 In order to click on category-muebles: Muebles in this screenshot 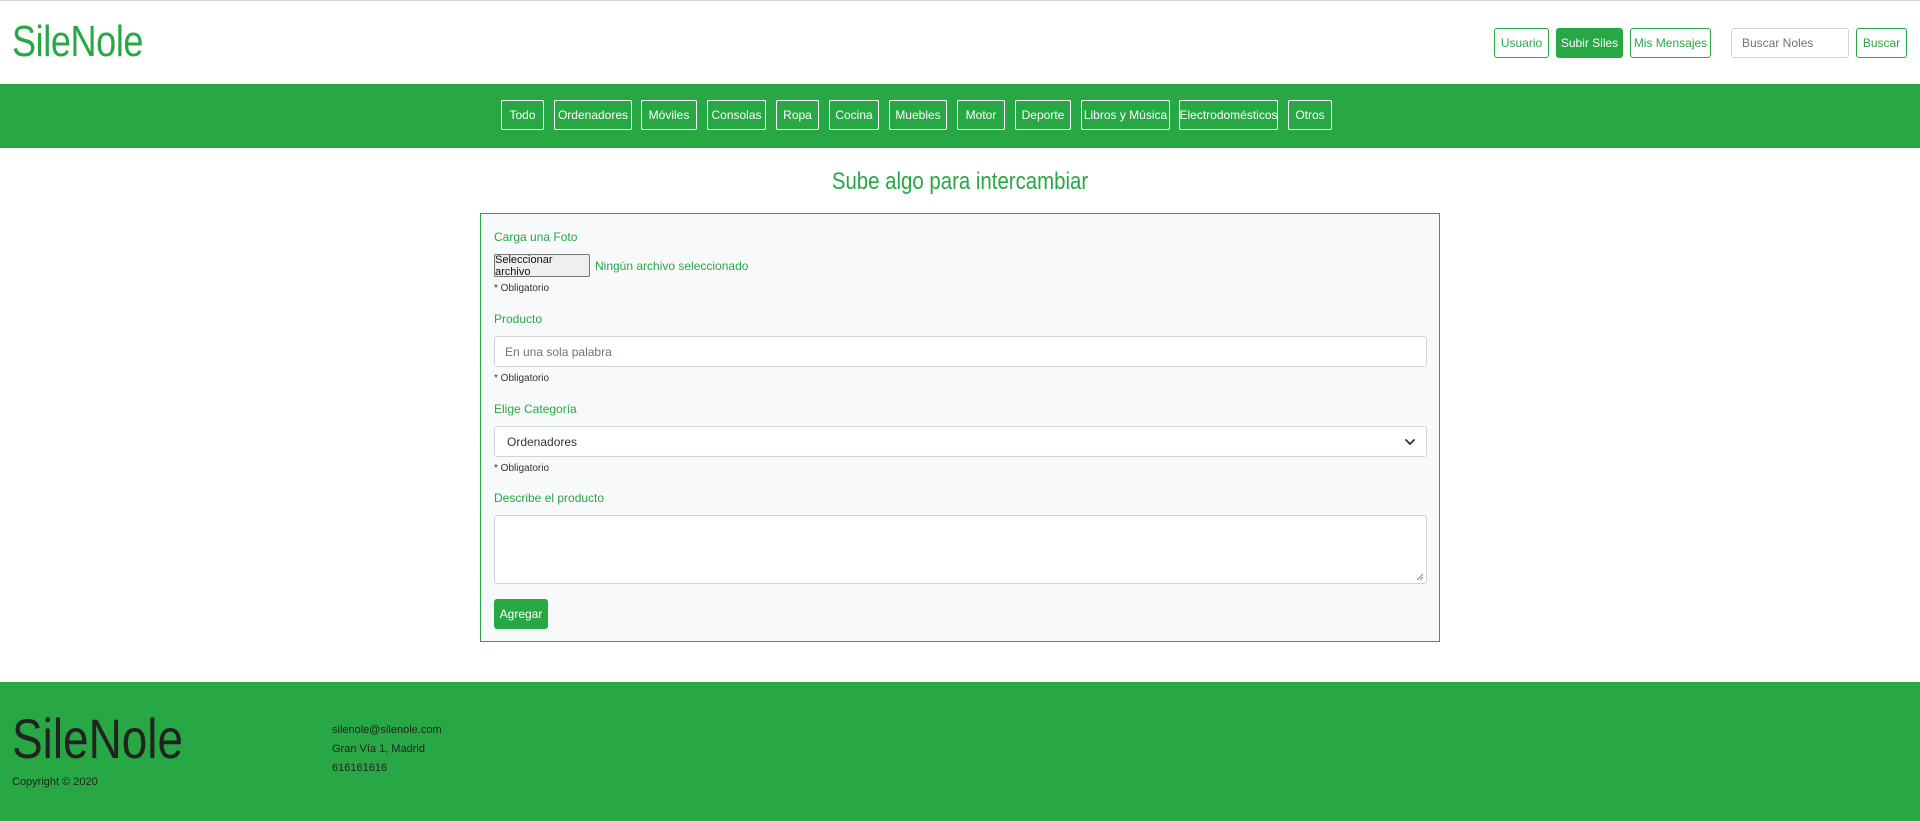, I will do `click(918, 115)`.